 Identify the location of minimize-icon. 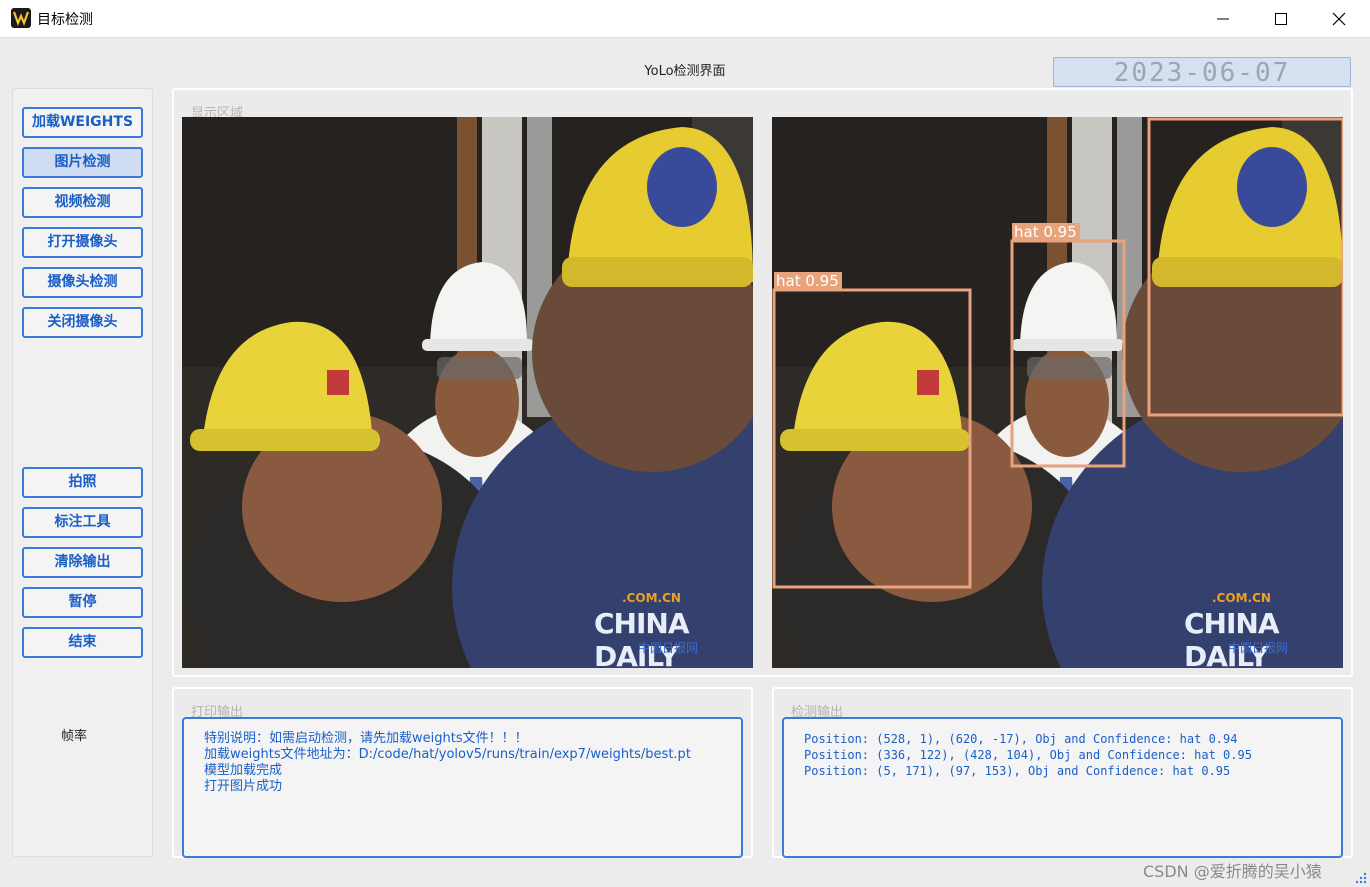
(1223, 19).